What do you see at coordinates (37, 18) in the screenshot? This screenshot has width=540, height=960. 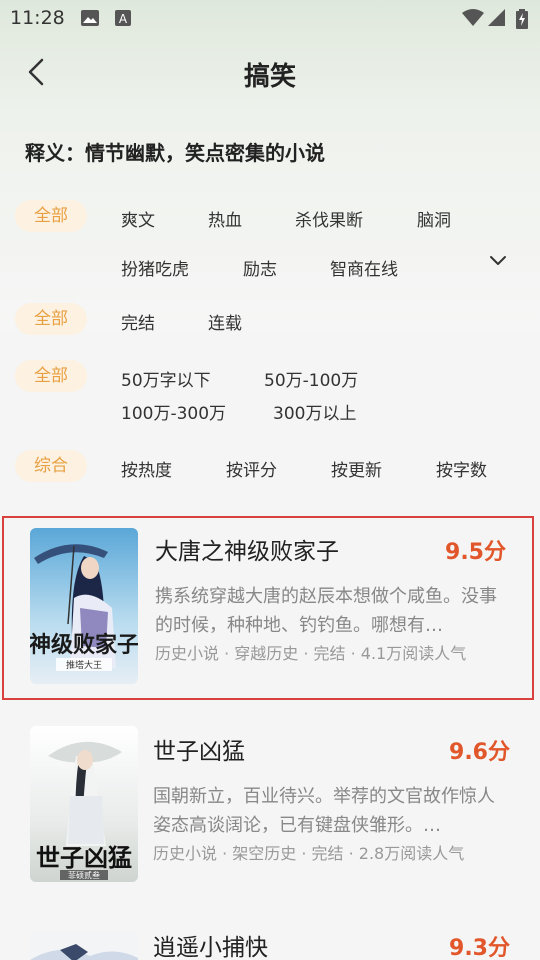 I see `status-time: 11:28` at bounding box center [37, 18].